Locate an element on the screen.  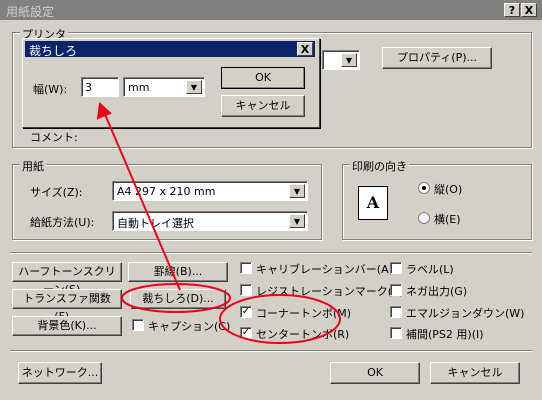
annotation-arrowhead is located at coordinates (104, 111).